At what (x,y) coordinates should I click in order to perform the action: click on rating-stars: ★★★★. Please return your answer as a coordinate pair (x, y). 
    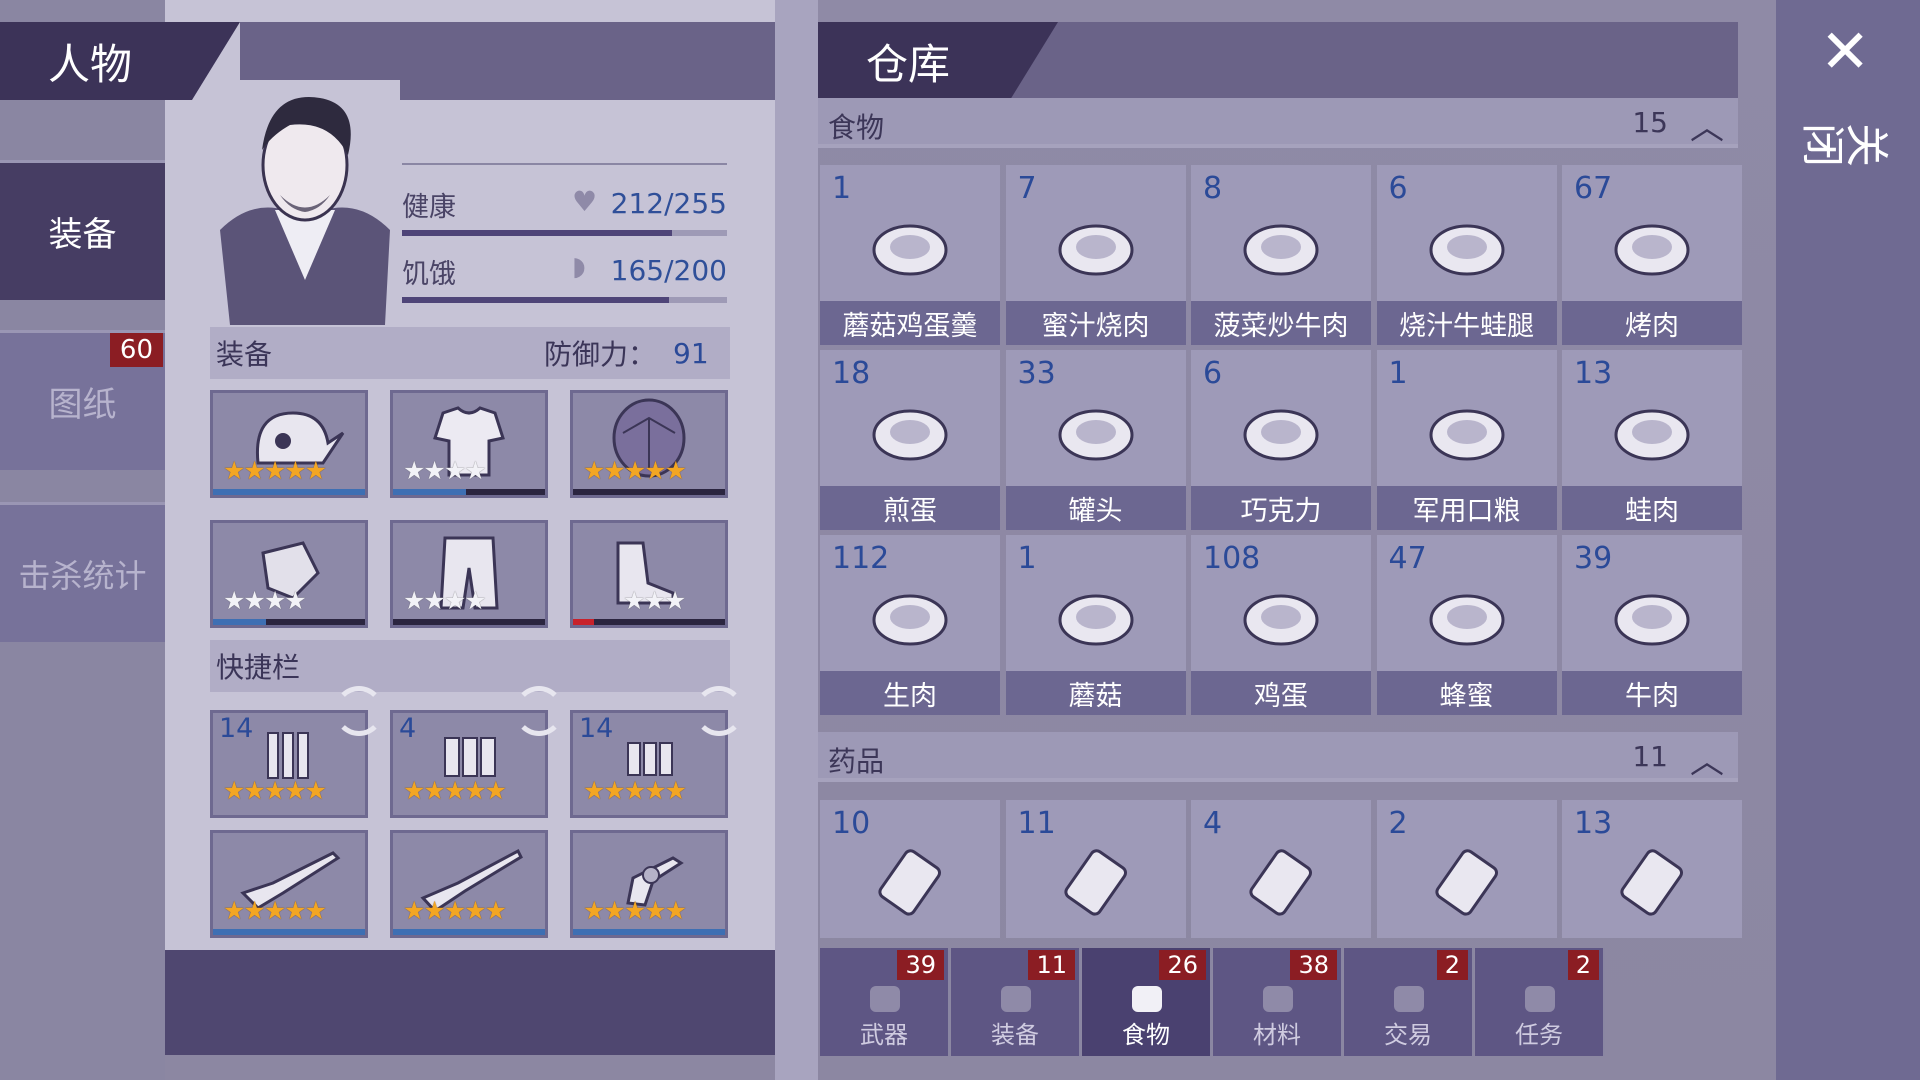
    Looking at the image, I should click on (445, 600).